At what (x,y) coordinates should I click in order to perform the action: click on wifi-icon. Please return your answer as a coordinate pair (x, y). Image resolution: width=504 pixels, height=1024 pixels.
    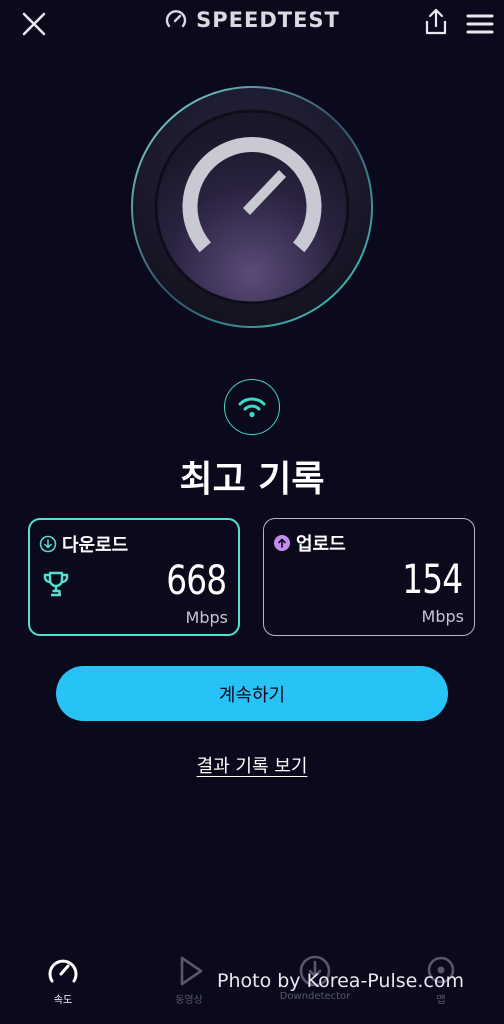
    Looking at the image, I should click on (252, 407).